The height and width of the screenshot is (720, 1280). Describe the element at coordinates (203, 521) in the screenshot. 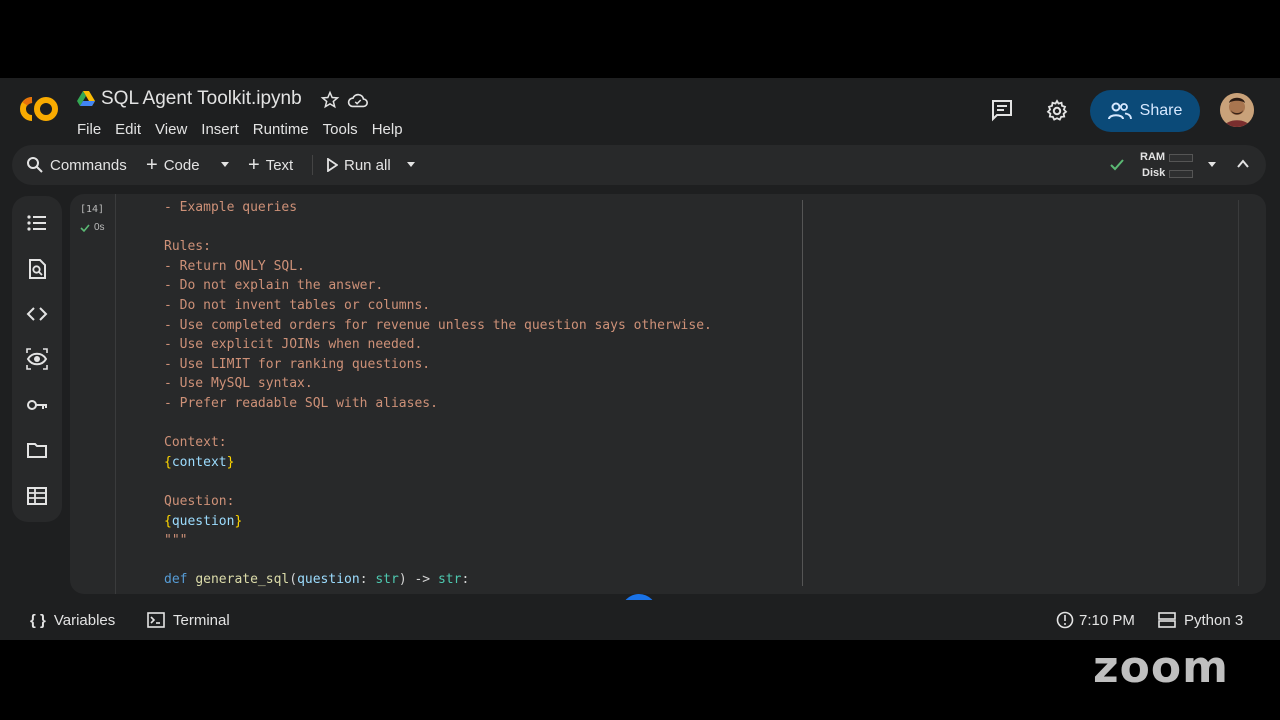

I see `code-line: {question}` at that location.